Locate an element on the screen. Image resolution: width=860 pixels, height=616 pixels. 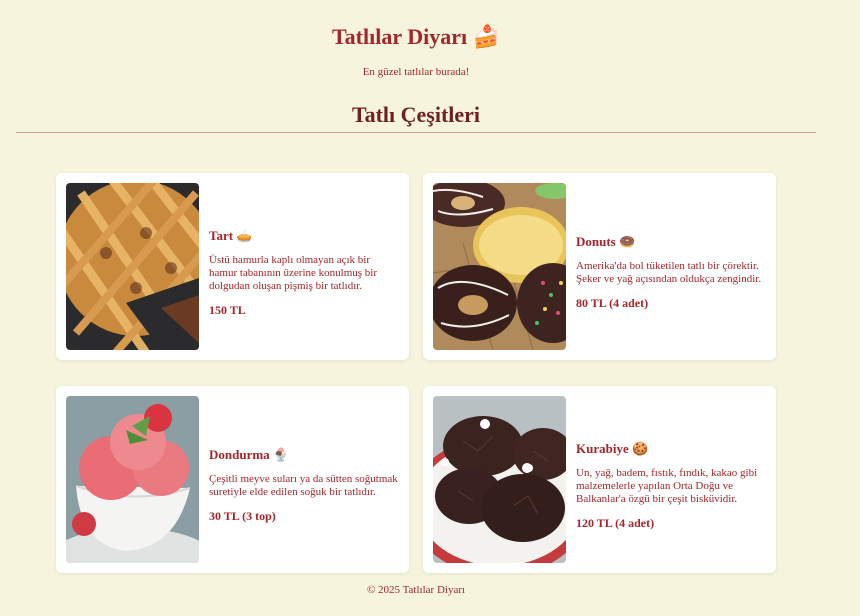
ice-cream-image is located at coordinates (132, 479).